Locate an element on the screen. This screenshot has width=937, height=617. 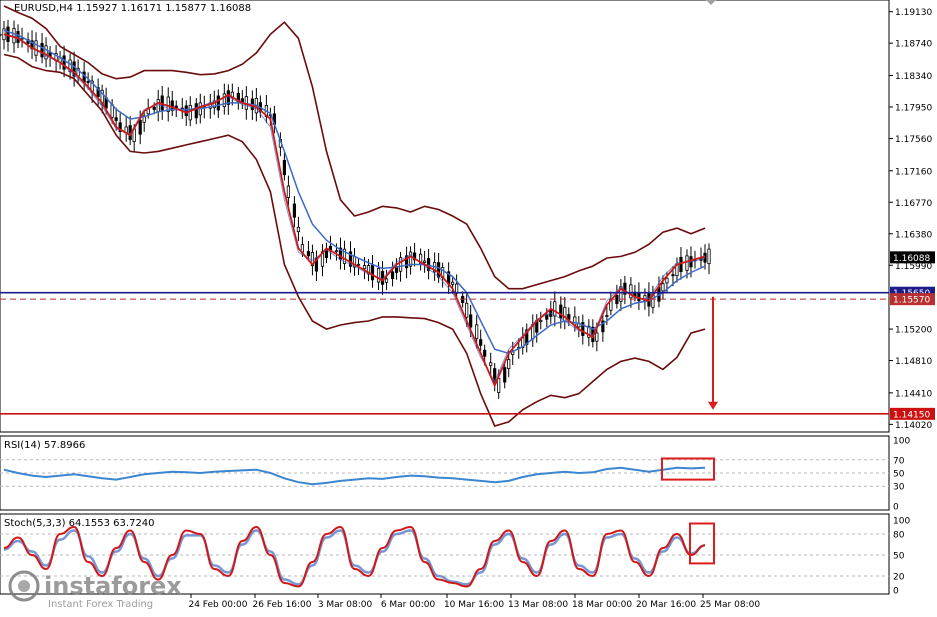
time-tick-label: 25 Mar 08:00 is located at coordinates (730, 605).